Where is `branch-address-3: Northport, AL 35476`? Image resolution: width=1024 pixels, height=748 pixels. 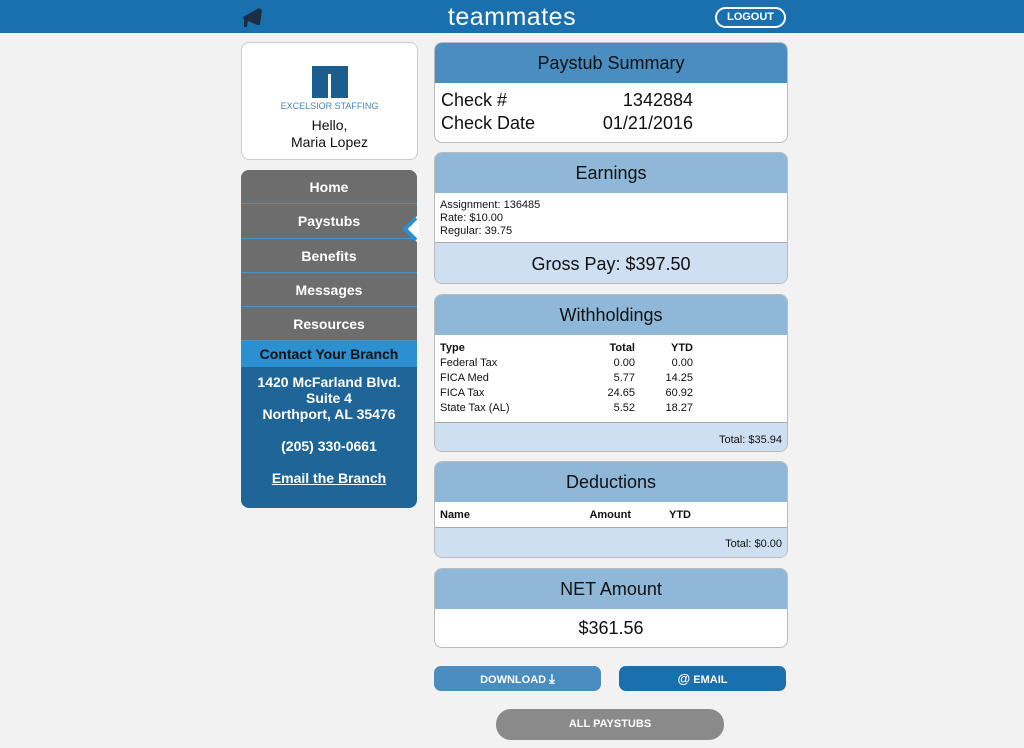 branch-address-3: Northport, AL 35476 is located at coordinates (329, 414).